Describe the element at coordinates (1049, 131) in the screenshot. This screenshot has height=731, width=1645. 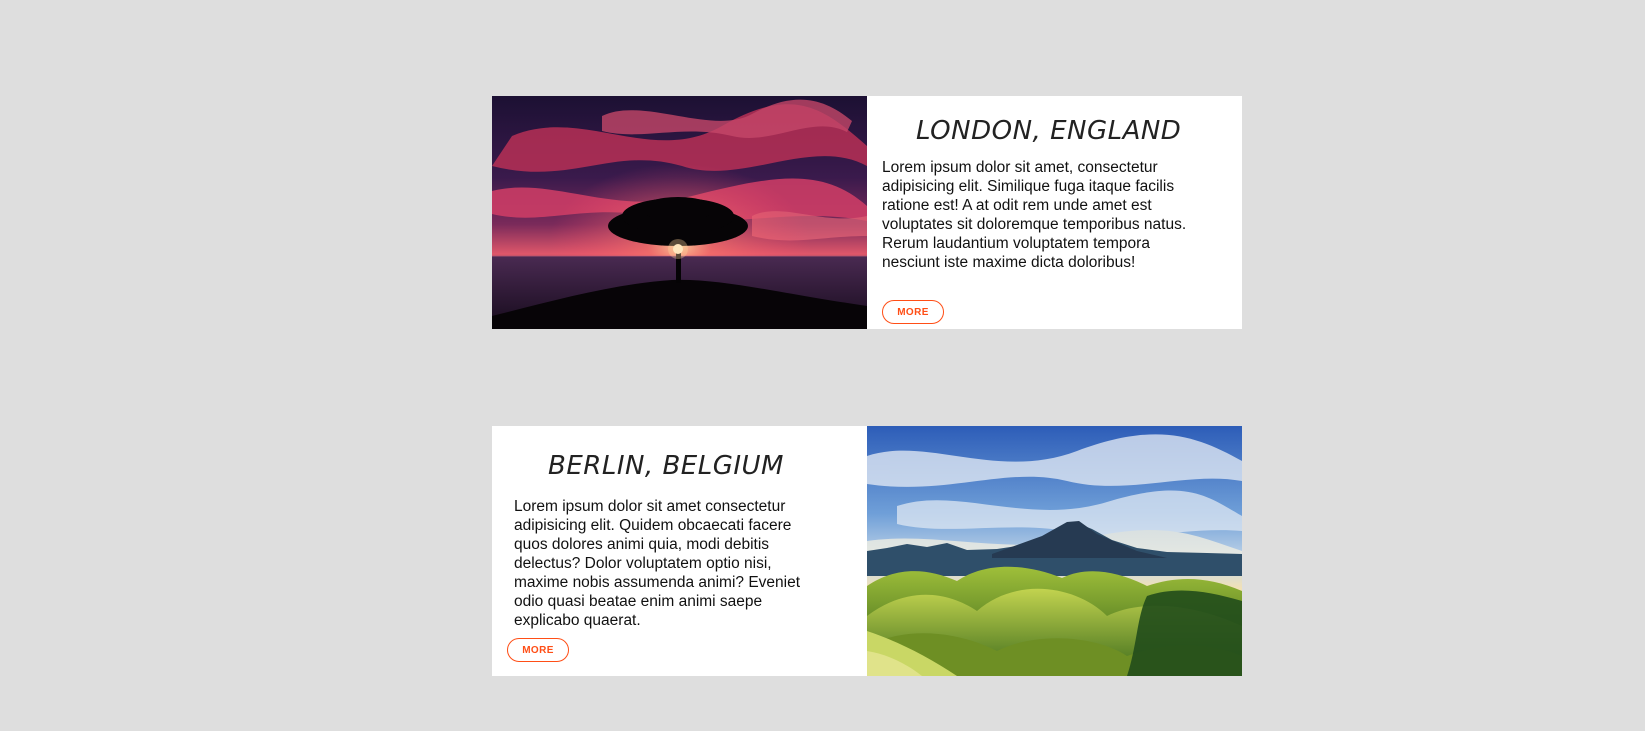
I see `card-title: LONDON, ENGLAND` at that location.